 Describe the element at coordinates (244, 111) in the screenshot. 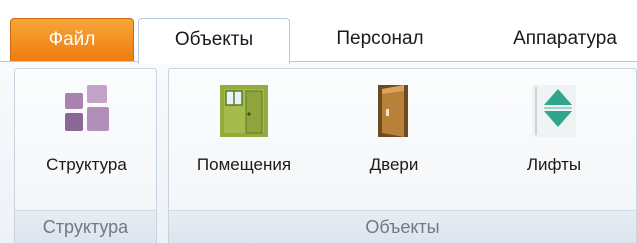

I see `rooms-icon` at that location.